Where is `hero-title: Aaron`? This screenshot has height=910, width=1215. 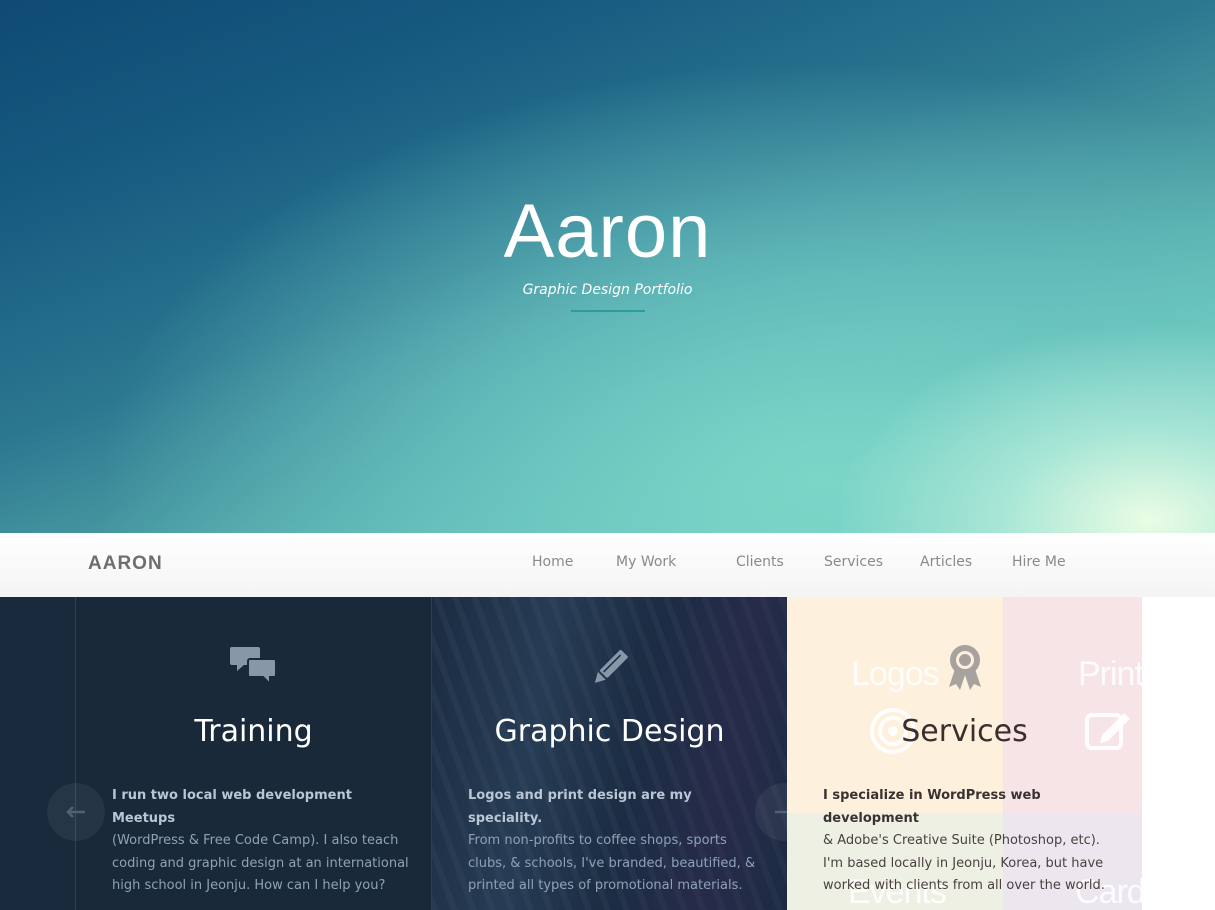 hero-title: Aaron is located at coordinates (607, 231).